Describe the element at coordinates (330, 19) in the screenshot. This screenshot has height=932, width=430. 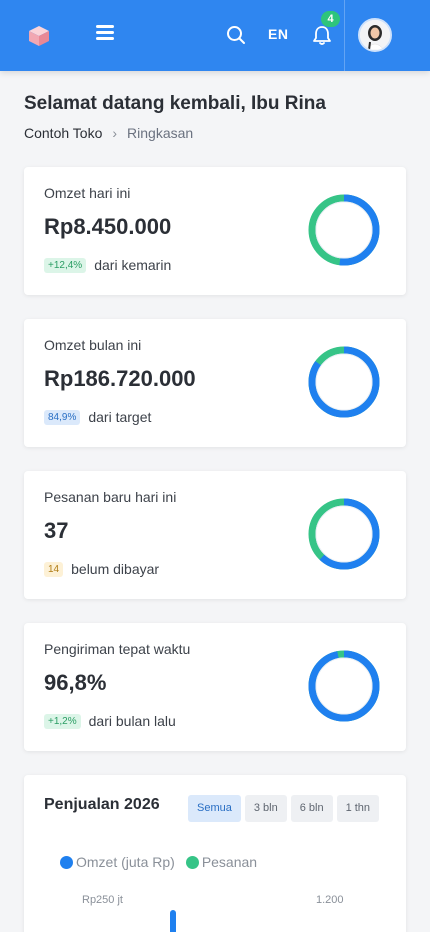
I see `notification-badge: 4` at that location.